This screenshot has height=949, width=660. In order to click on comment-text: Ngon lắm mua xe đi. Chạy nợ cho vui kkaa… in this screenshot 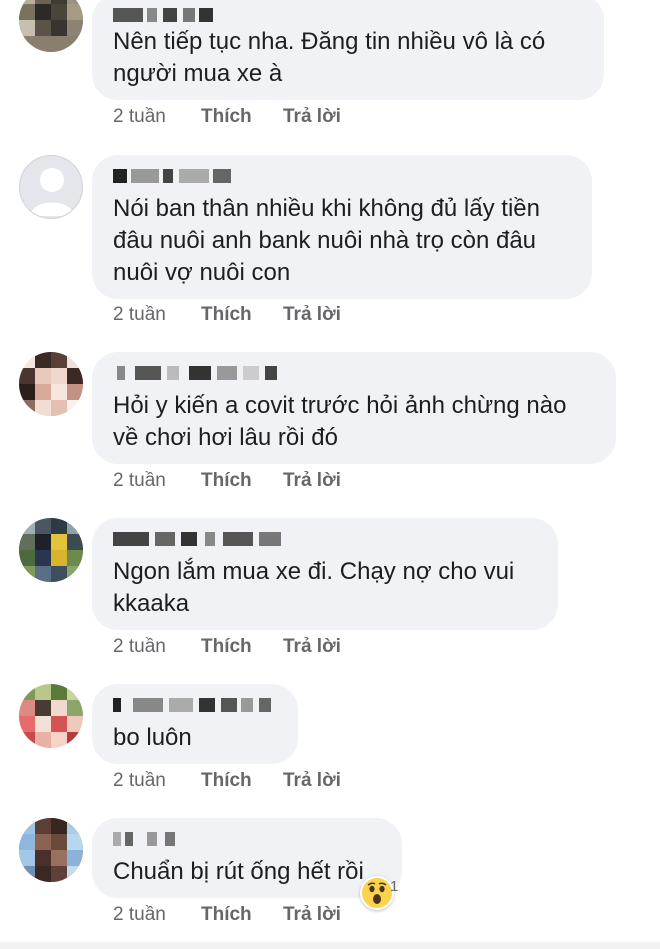, I will do `click(314, 587)`.